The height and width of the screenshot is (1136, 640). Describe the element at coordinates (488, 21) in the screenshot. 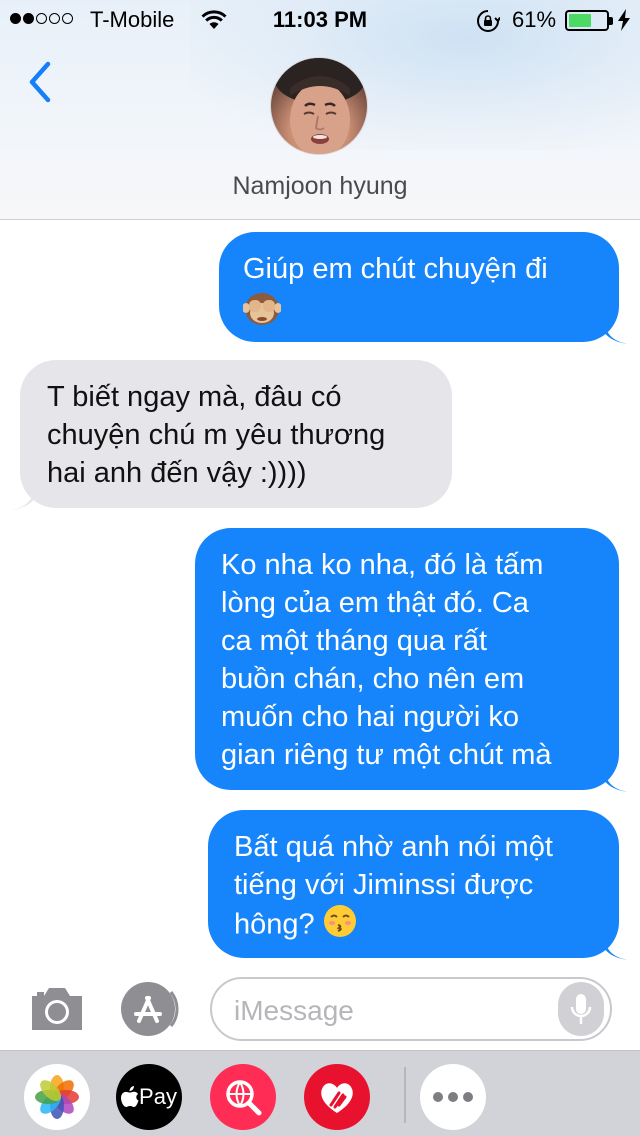

I see `orientation-lock-icon` at that location.